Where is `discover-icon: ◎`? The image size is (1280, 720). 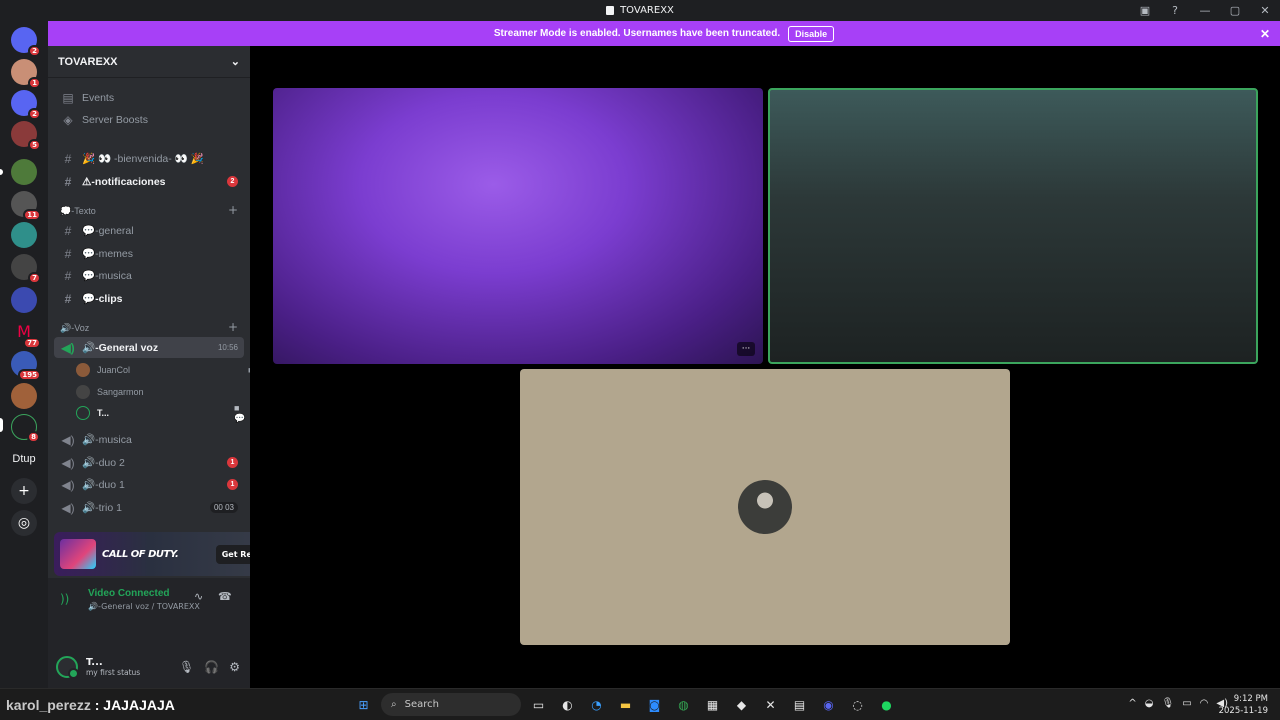
discover-icon: ◎ is located at coordinates (24, 523).